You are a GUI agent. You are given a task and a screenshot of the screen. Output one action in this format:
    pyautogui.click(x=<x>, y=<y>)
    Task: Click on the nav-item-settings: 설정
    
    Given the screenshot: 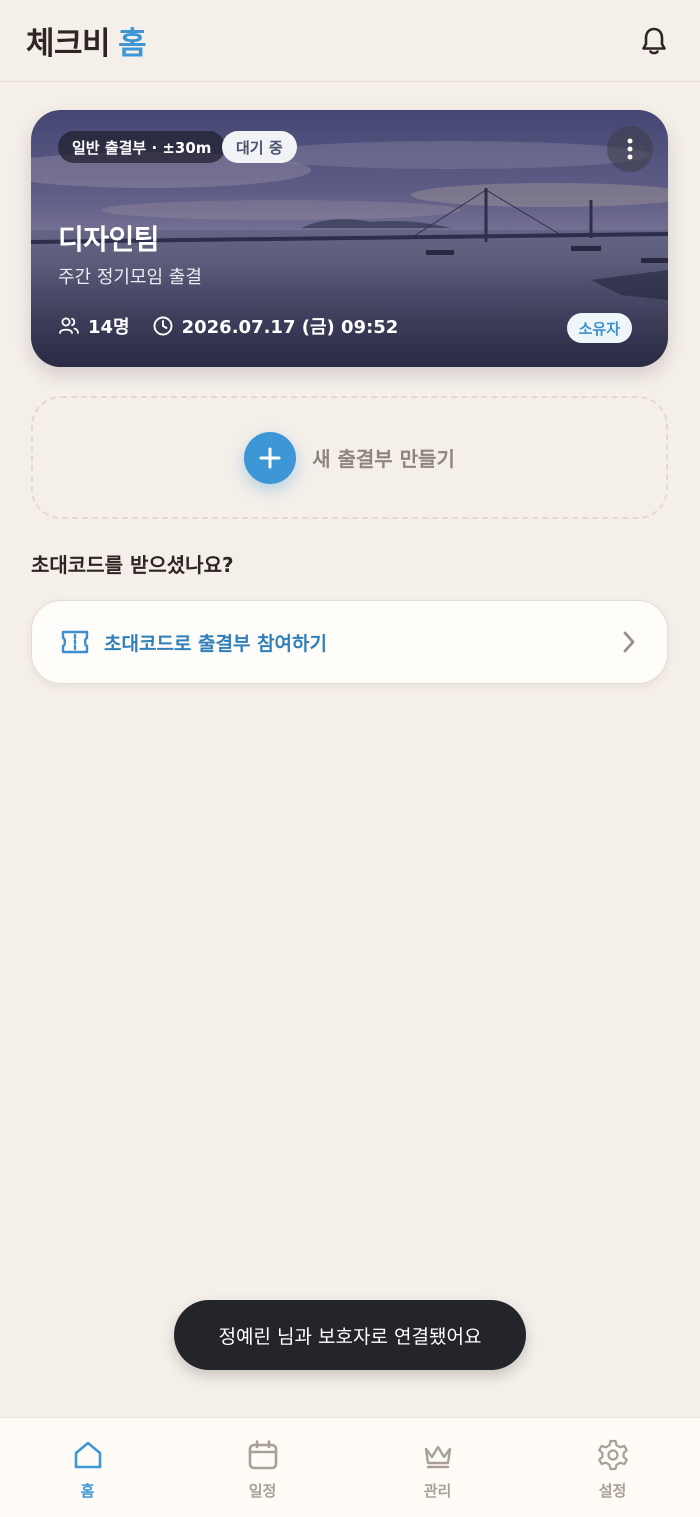 What is the action you would take?
    pyautogui.click(x=612, y=1467)
    